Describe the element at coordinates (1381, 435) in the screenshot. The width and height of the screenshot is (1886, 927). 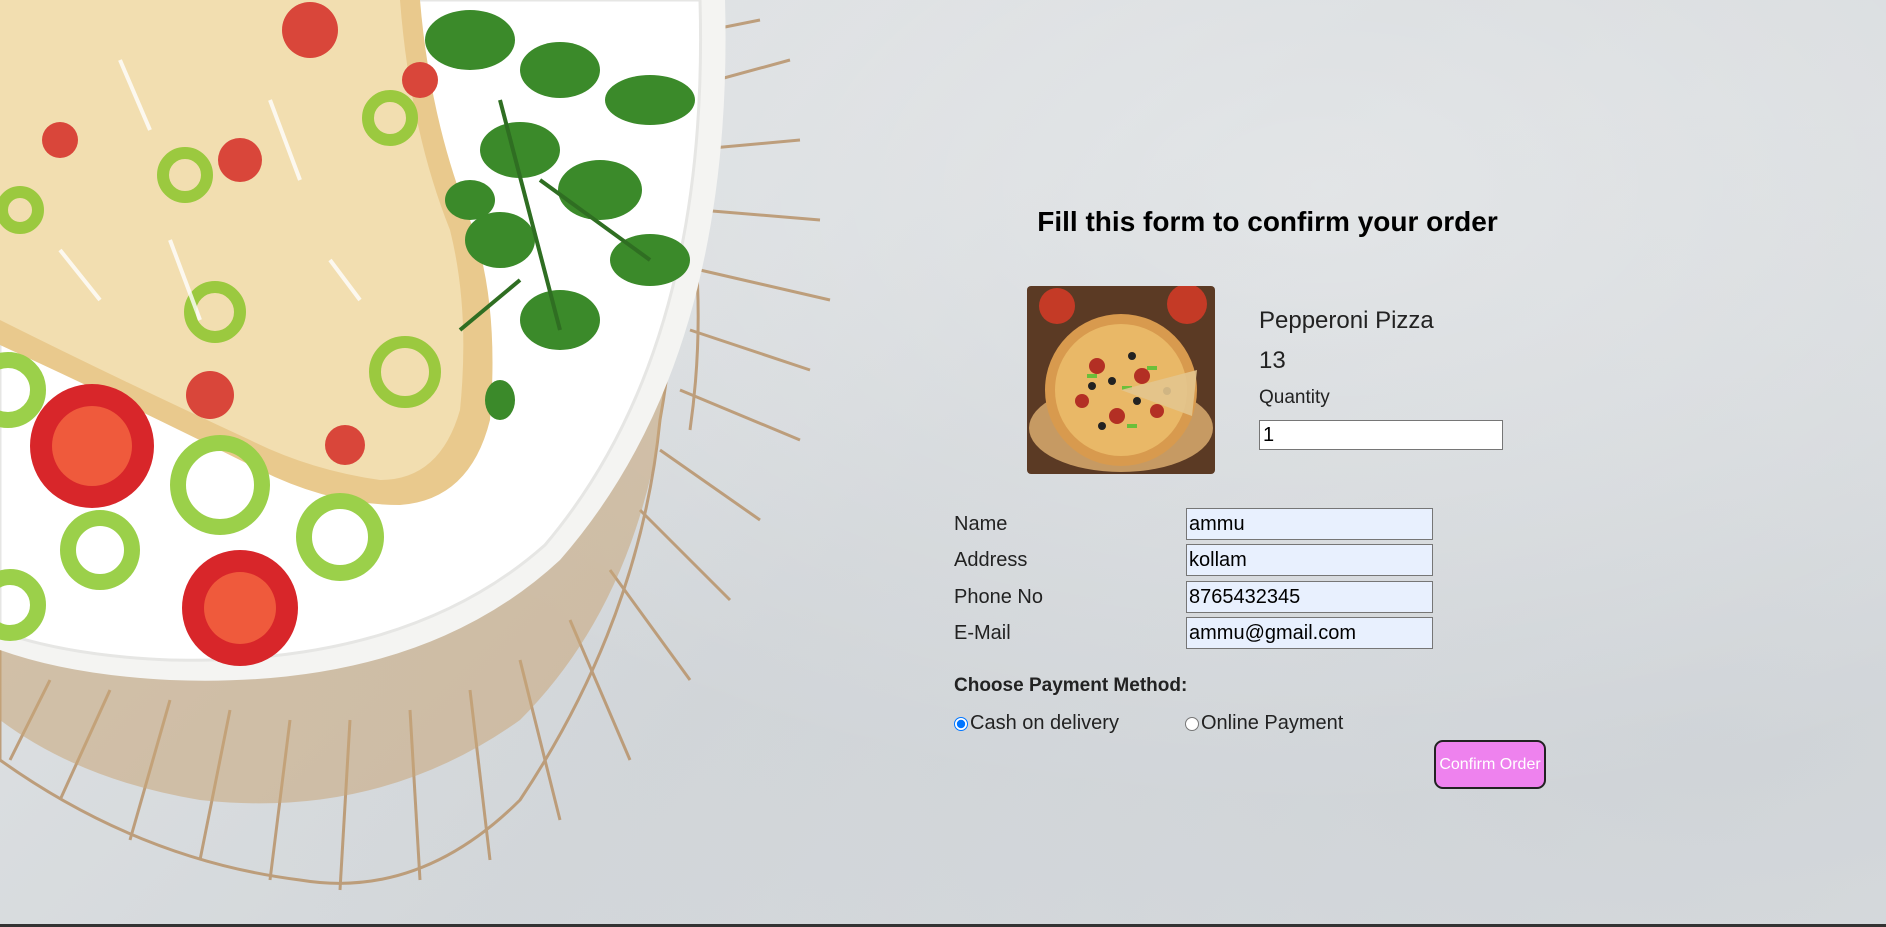
I see `quantity-input` at that location.